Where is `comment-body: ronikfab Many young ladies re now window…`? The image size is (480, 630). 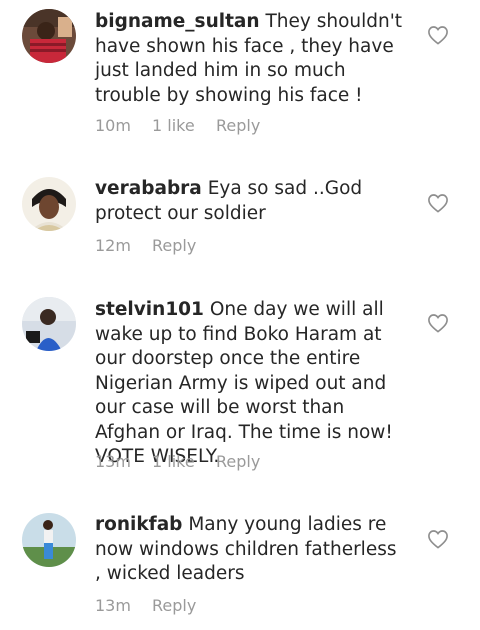 comment-body: ronikfab Many young ladies re now window… is located at coordinates (250, 550).